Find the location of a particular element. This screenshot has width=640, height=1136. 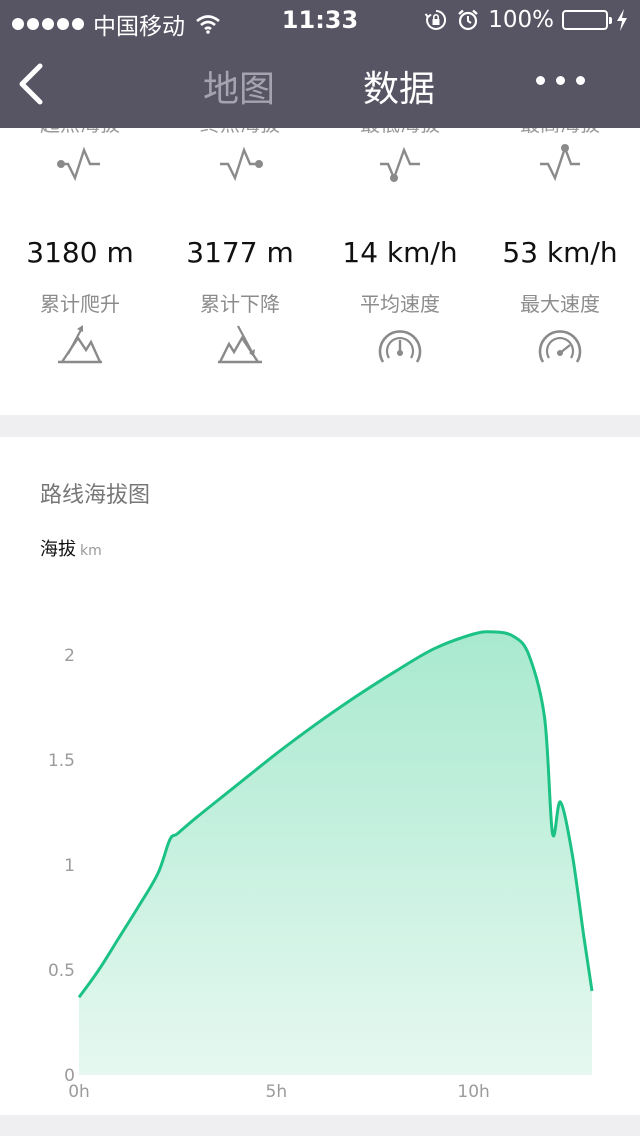

x-tick-label: 0h is located at coordinates (79, 1092).